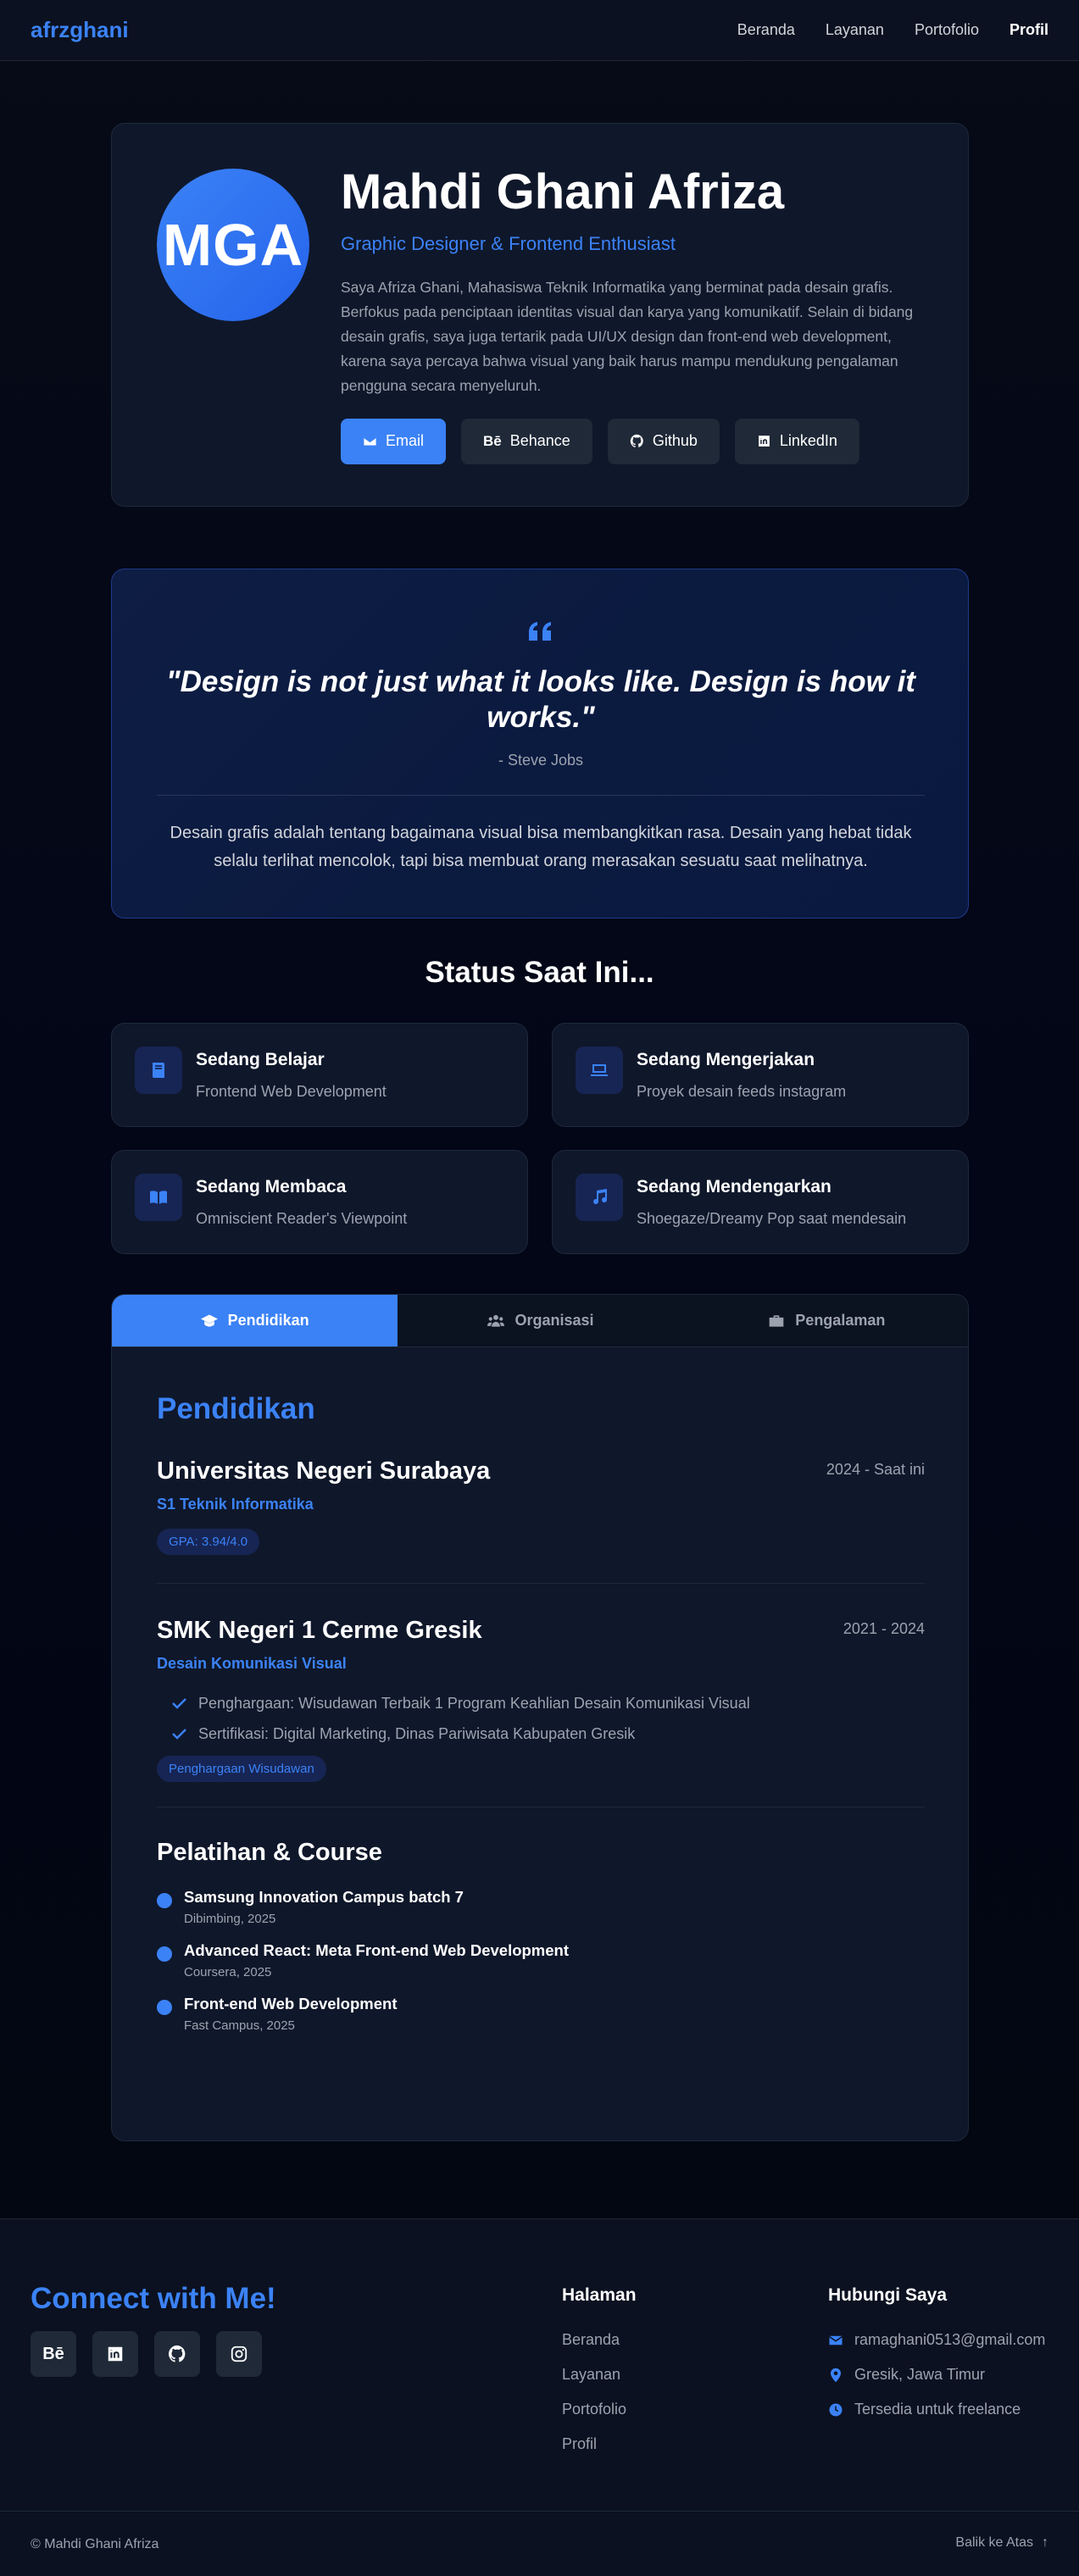 This screenshot has height=2576, width=1079. I want to click on github-social-button, so click(177, 2354).